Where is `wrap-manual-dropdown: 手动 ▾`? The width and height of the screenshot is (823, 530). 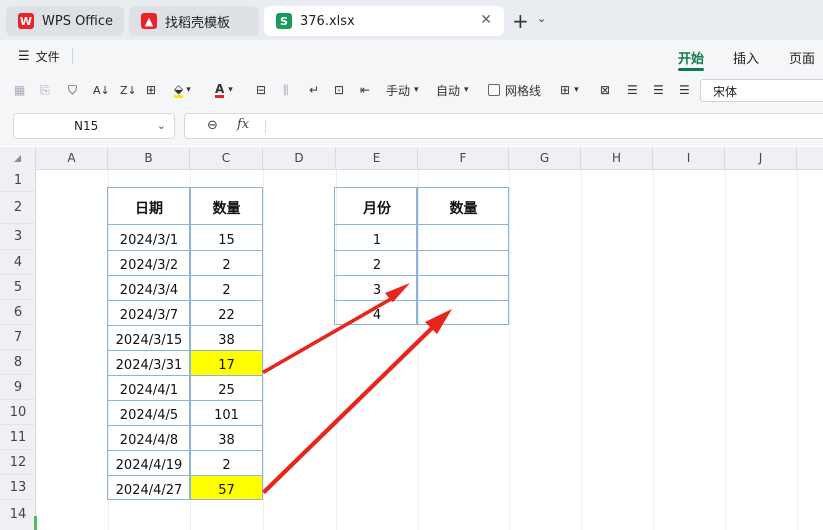 wrap-manual-dropdown: 手动 ▾ is located at coordinates (402, 90).